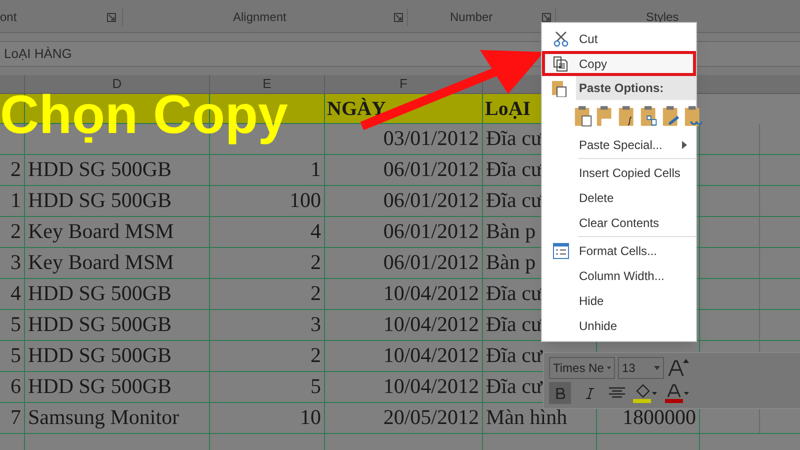 The width and height of the screenshot is (800, 450). What do you see at coordinates (431, 418) in the screenshot?
I see `table-cell-text: 20/05/2012` at bounding box center [431, 418].